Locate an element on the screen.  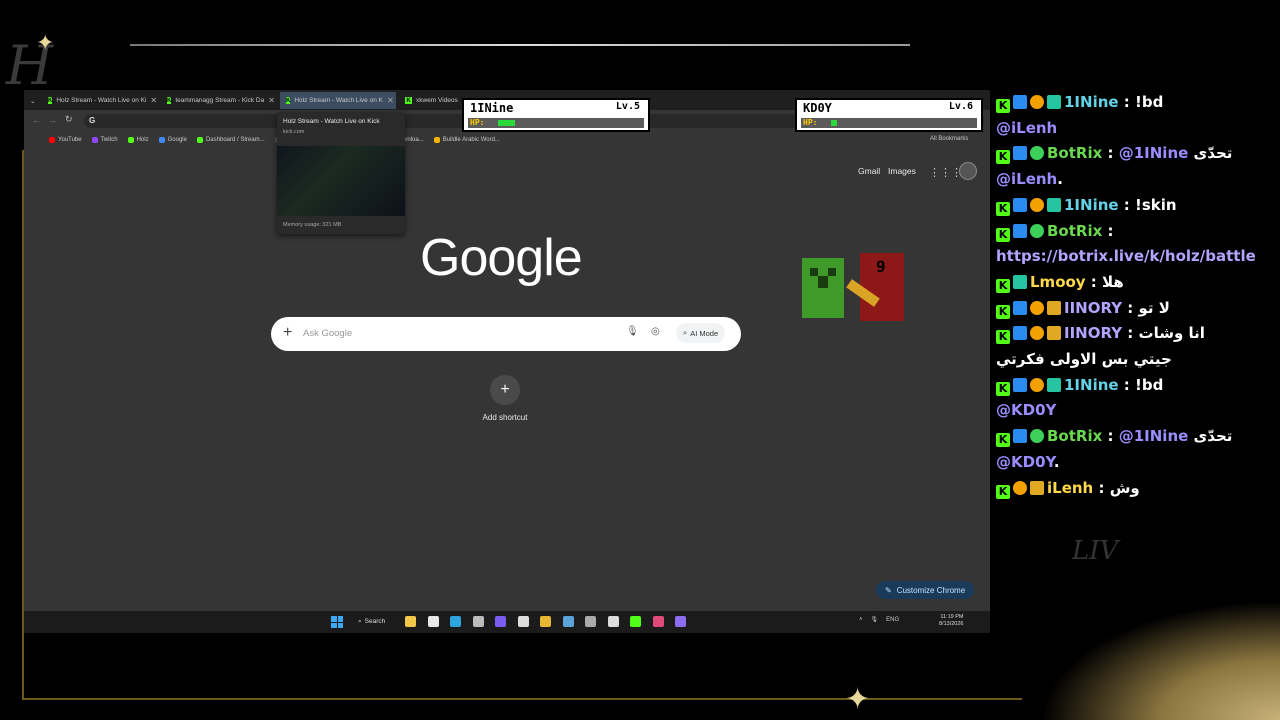
bookmark-label: Twitch is located at coordinates (109, 140).